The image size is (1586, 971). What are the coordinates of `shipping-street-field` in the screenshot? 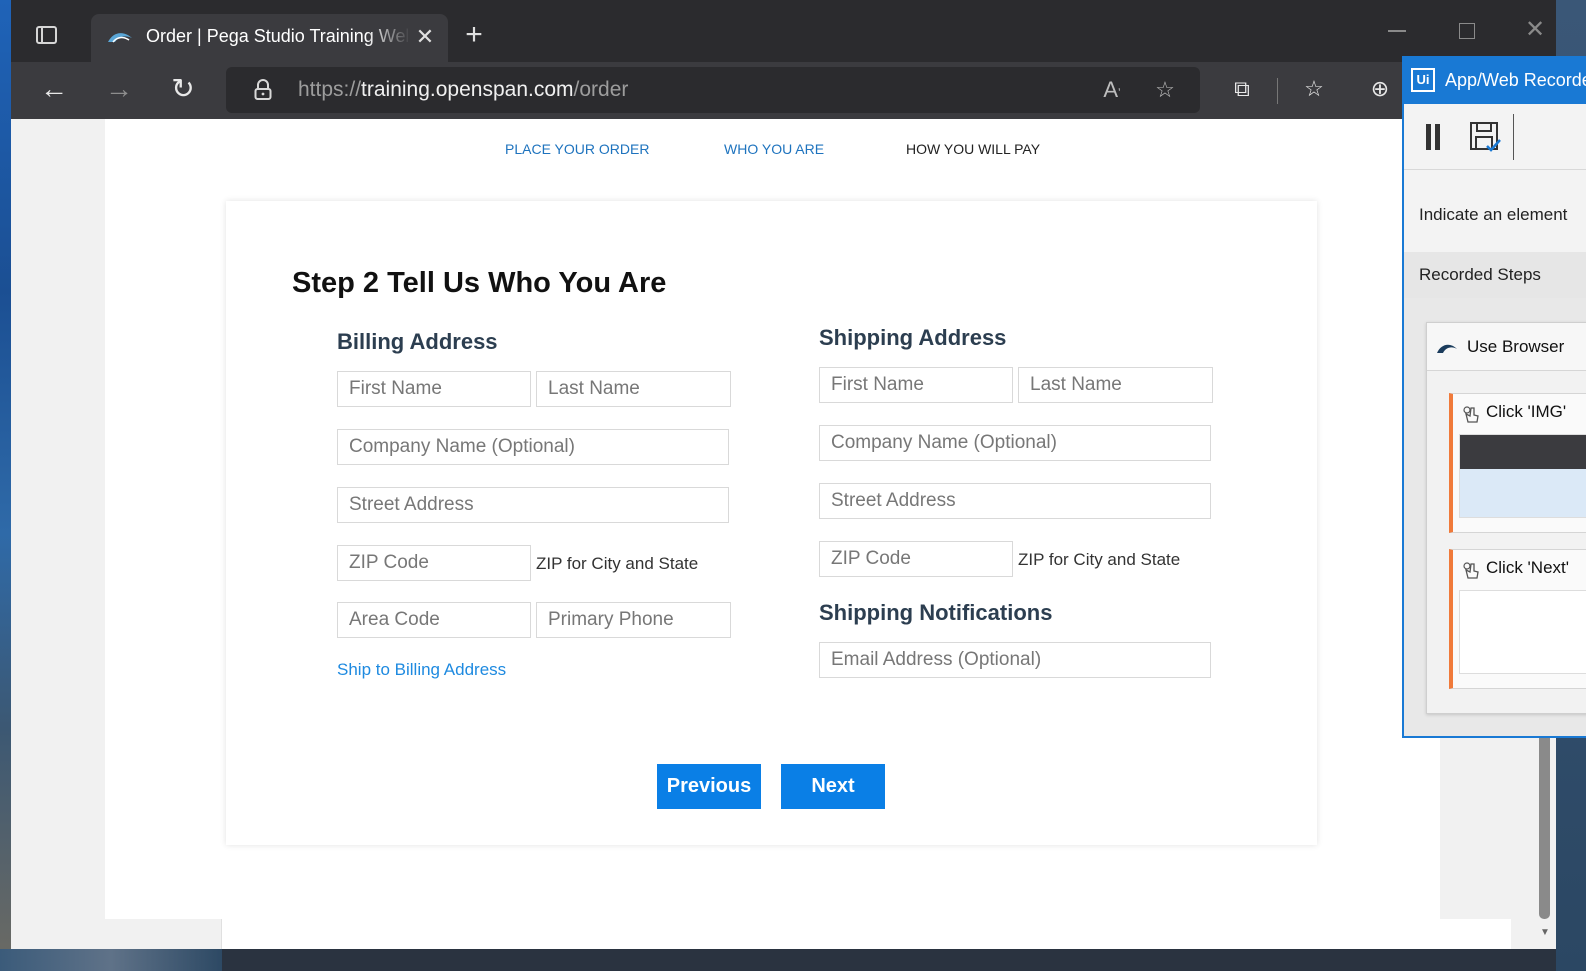 It's located at (1015, 501).